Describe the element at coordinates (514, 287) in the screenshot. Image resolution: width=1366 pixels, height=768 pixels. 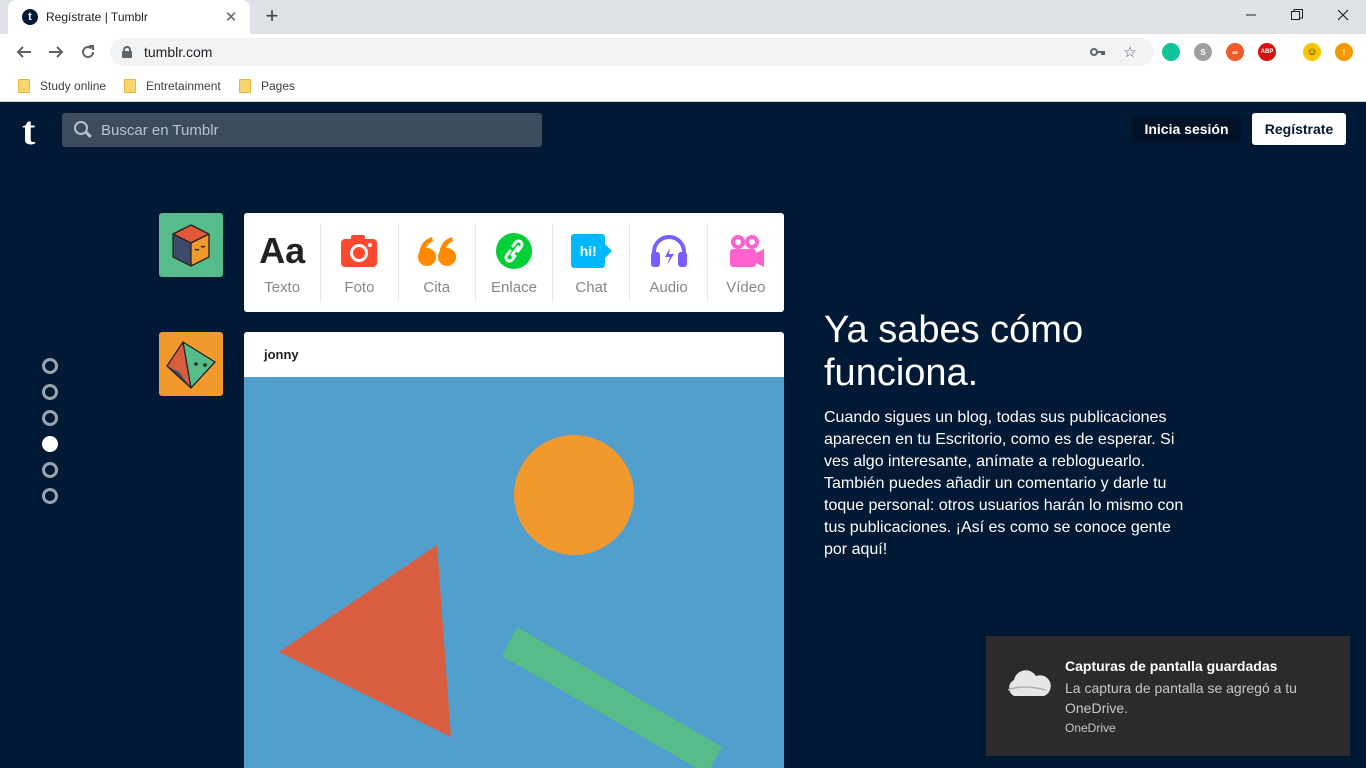
I see `post-type-label: Enlace` at that location.